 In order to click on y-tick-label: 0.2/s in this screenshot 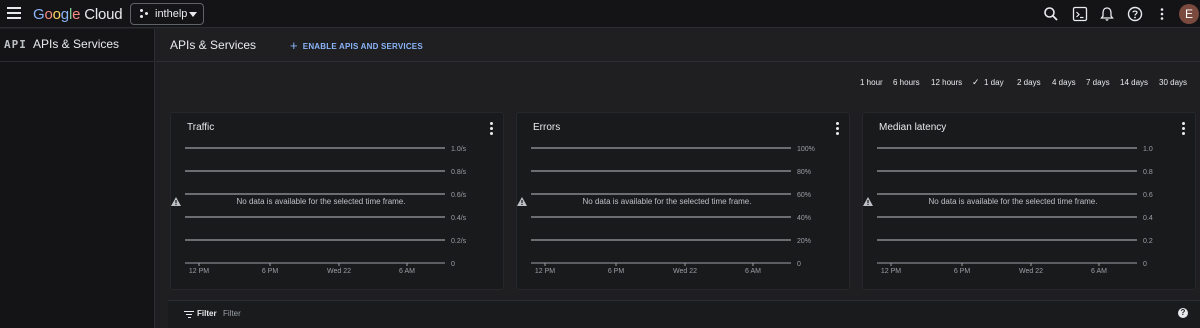, I will do `click(459, 241)`.